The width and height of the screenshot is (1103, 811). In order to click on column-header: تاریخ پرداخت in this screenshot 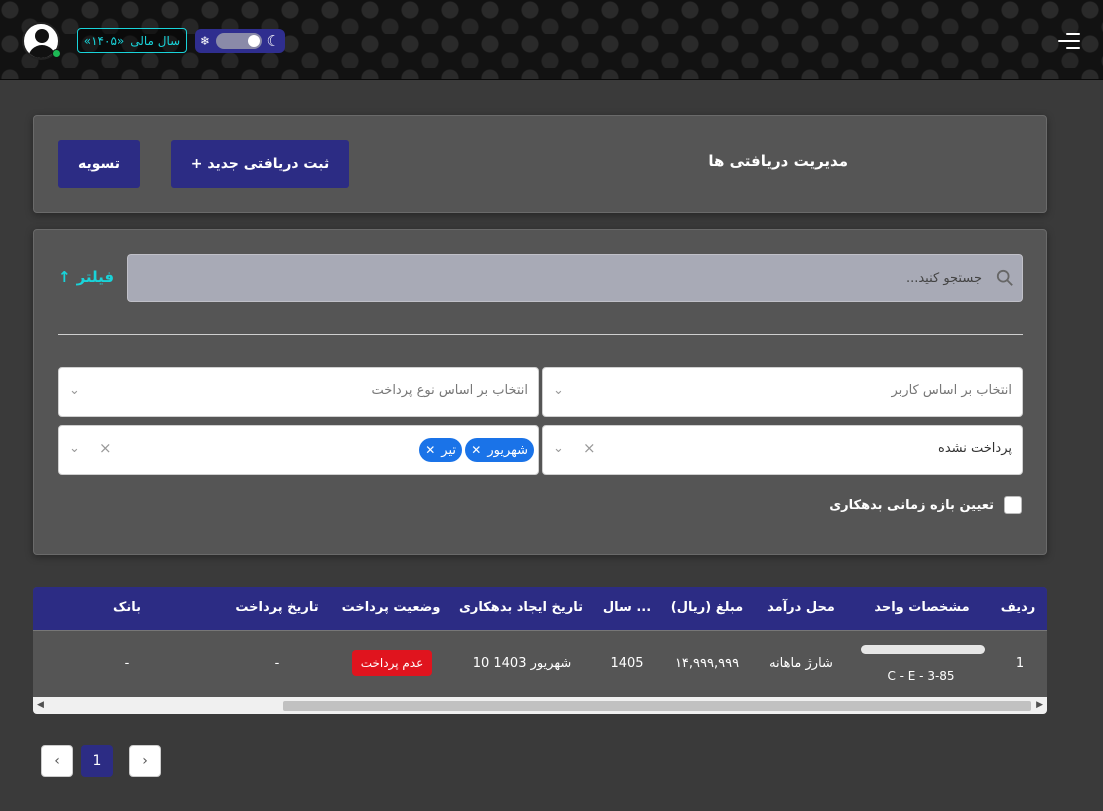, I will do `click(276, 607)`.